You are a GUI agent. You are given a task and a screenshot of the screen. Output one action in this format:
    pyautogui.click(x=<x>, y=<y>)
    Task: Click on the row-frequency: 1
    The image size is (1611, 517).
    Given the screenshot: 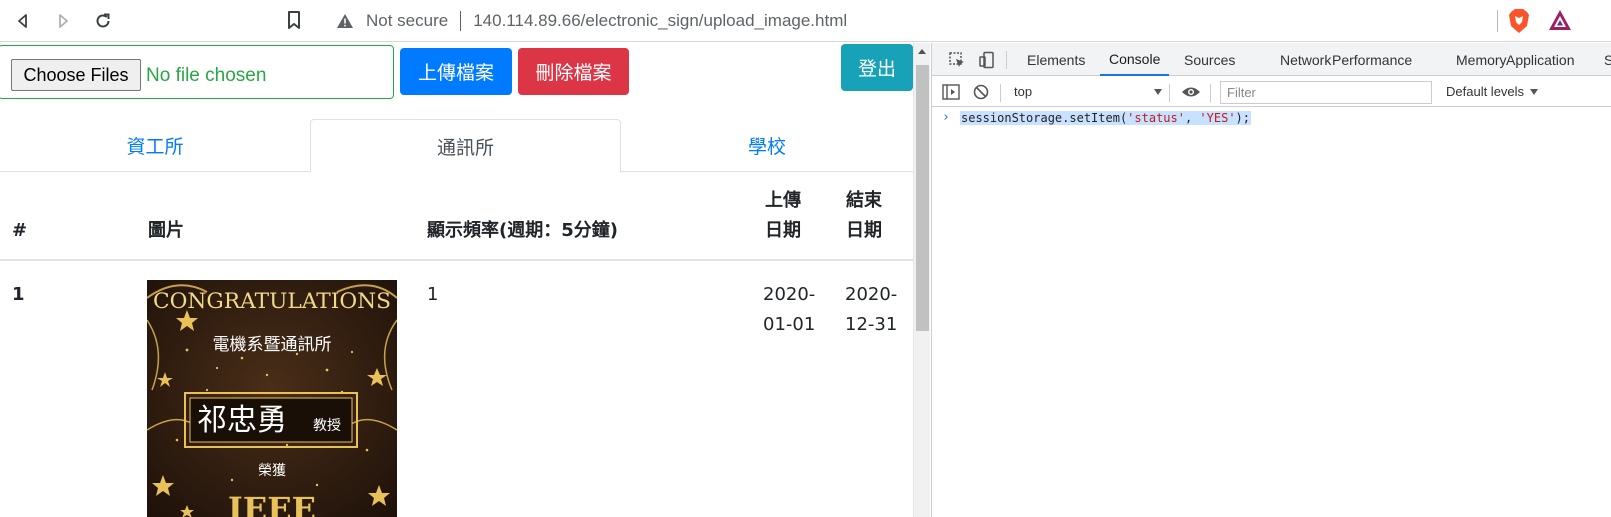 What is the action you would take?
    pyautogui.click(x=433, y=294)
    